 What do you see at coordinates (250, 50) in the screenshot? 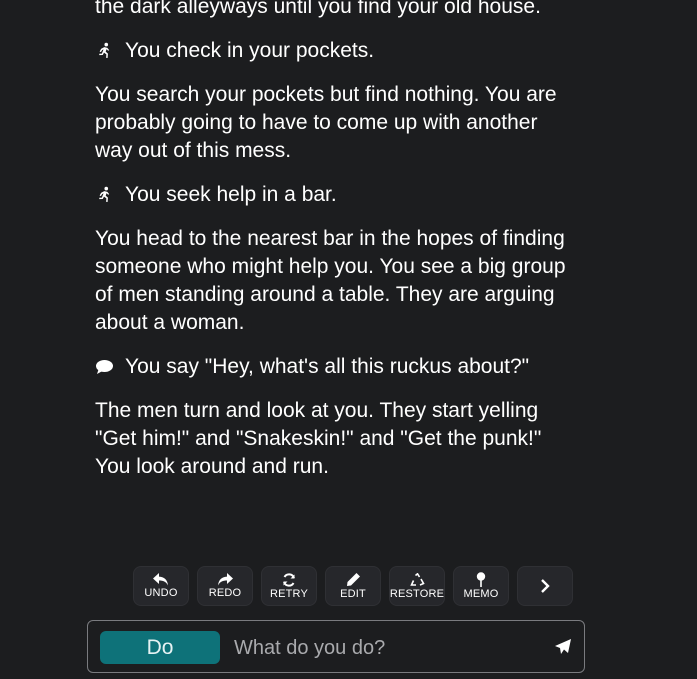
I see `action-text: You check in your pockets.` at bounding box center [250, 50].